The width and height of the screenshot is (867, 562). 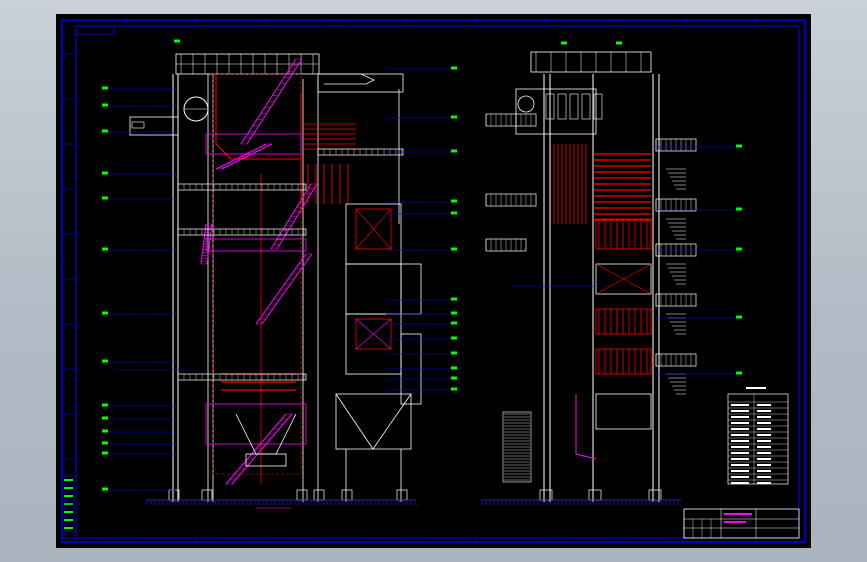 I want to click on side-ground-hatch, so click(x=580, y=502).